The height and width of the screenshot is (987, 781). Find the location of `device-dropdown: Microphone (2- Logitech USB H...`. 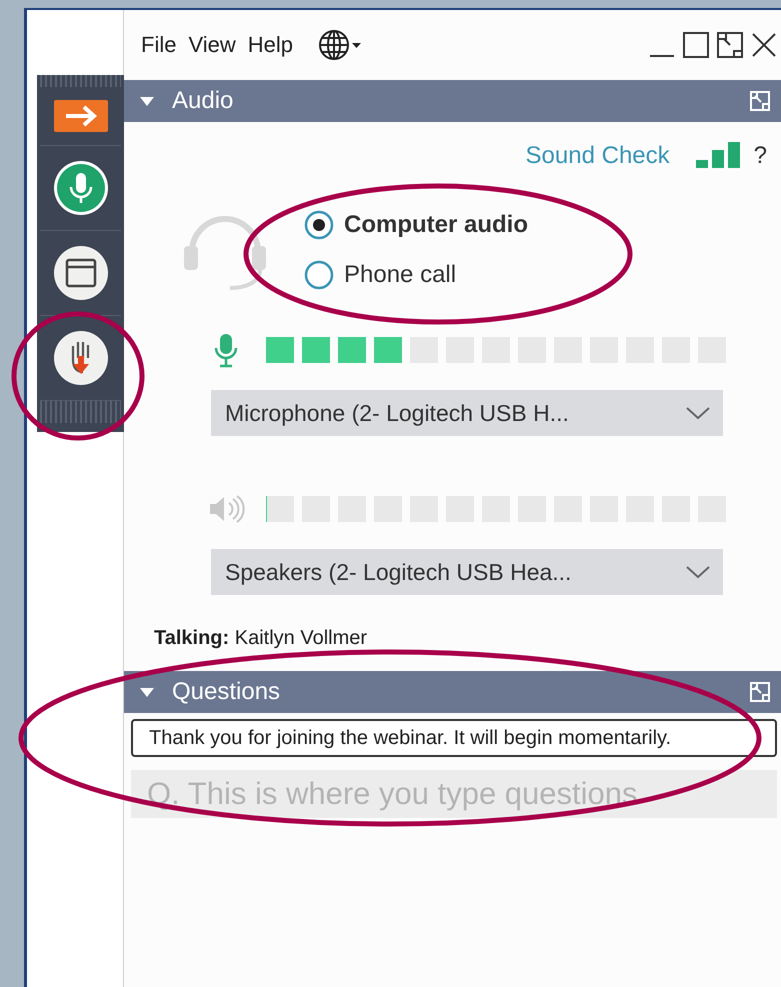

device-dropdown: Microphone (2- Logitech USB H... is located at coordinates (467, 413).